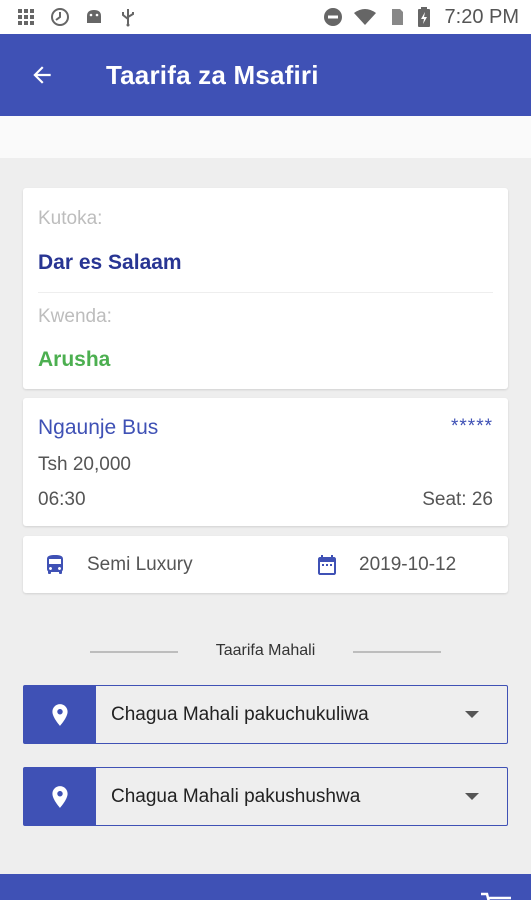 The image size is (531, 900). What do you see at coordinates (94, 16) in the screenshot?
I see `android-icon` at bounding box center [94, 16].